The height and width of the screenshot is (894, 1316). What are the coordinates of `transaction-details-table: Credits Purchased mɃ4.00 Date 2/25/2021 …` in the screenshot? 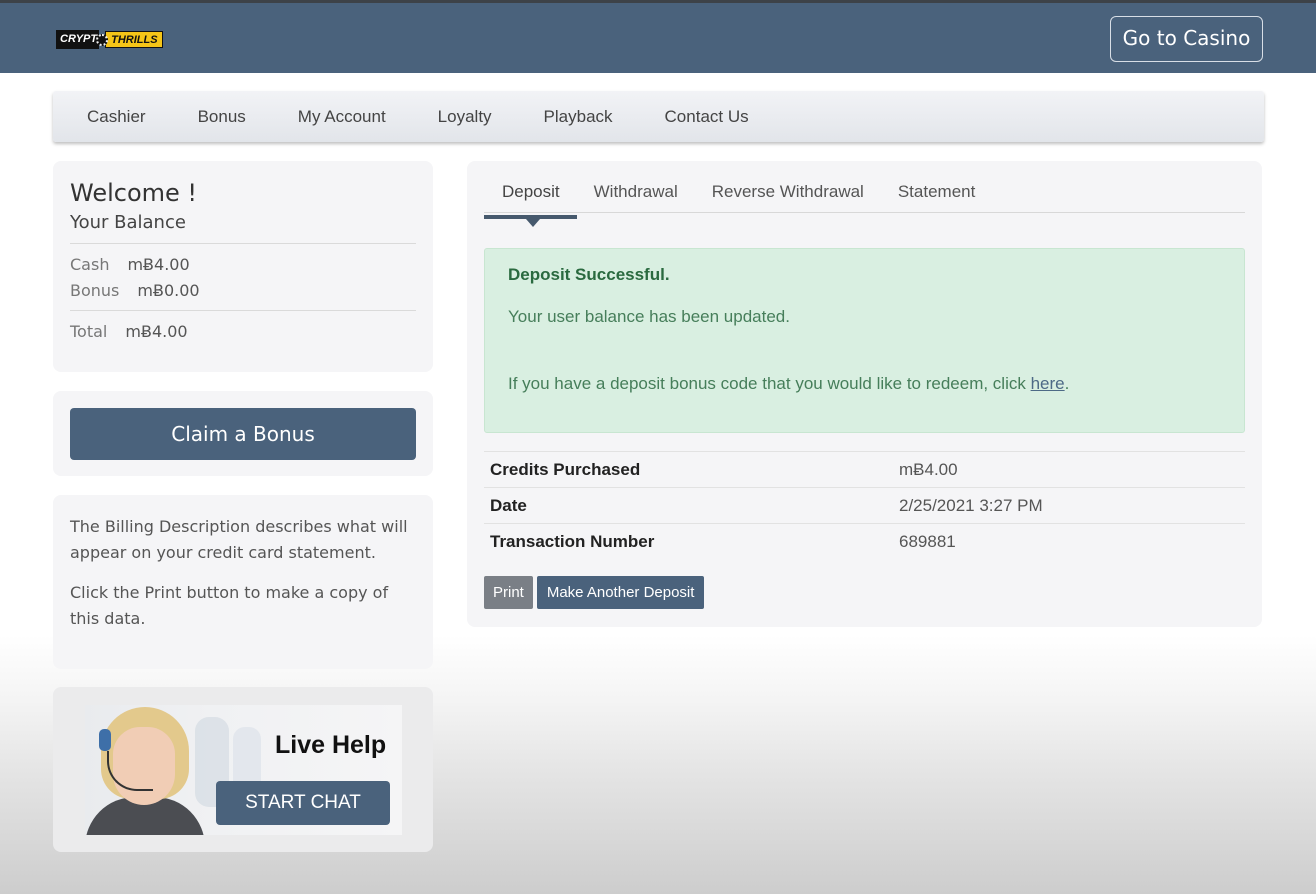 It's located at (864, 505).